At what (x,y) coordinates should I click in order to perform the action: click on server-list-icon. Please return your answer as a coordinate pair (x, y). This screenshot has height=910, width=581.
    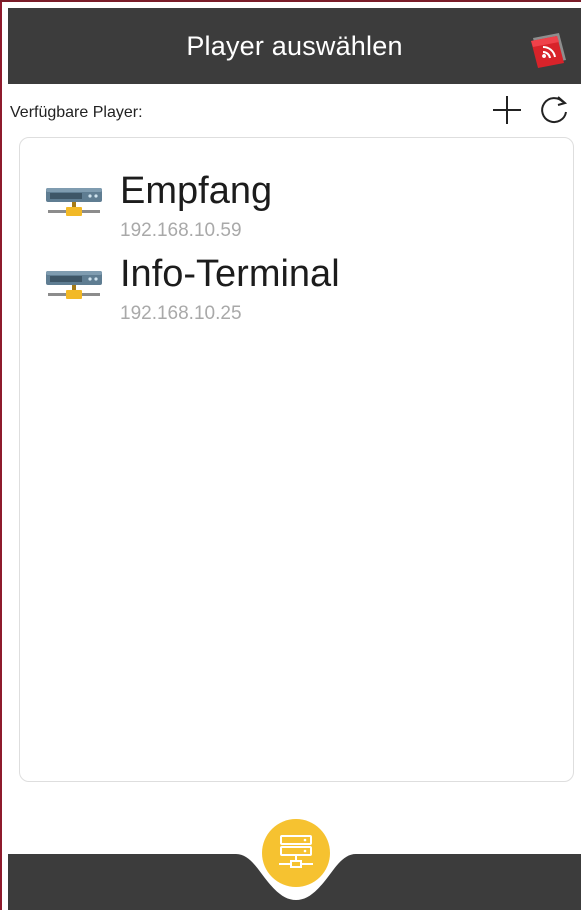
    Looking at the image, I should click on (296, 851).